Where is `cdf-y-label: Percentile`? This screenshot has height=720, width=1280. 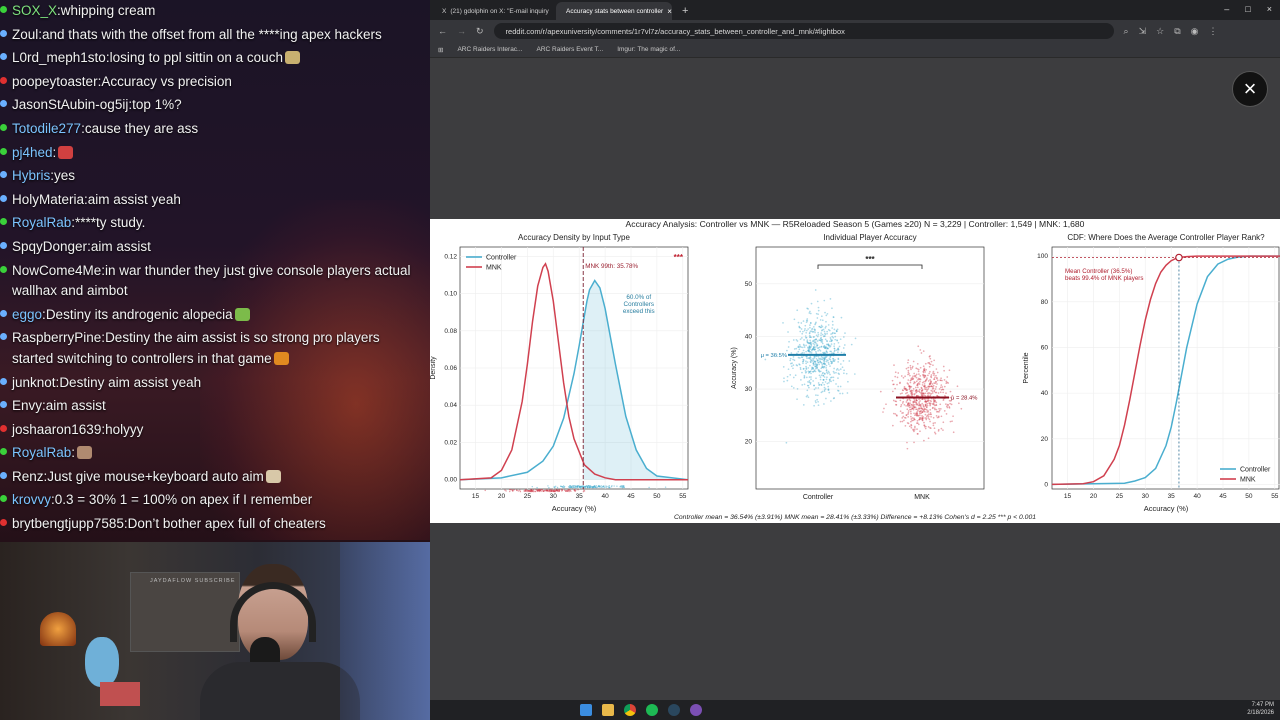 cdf-y-label: Percentile is located at coordinates (1026, 367).